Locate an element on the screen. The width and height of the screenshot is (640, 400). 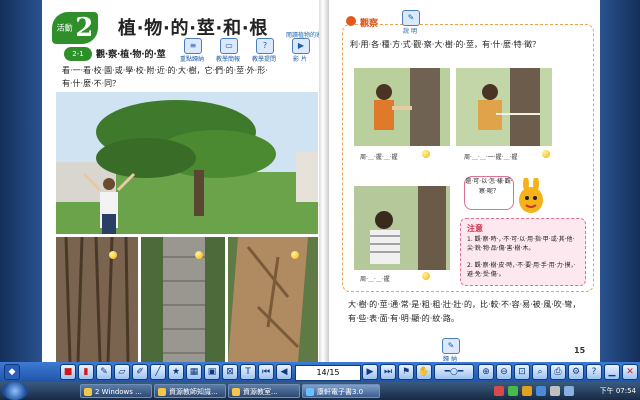
hand-icon: ✋ is located at coordinates (424, 372).